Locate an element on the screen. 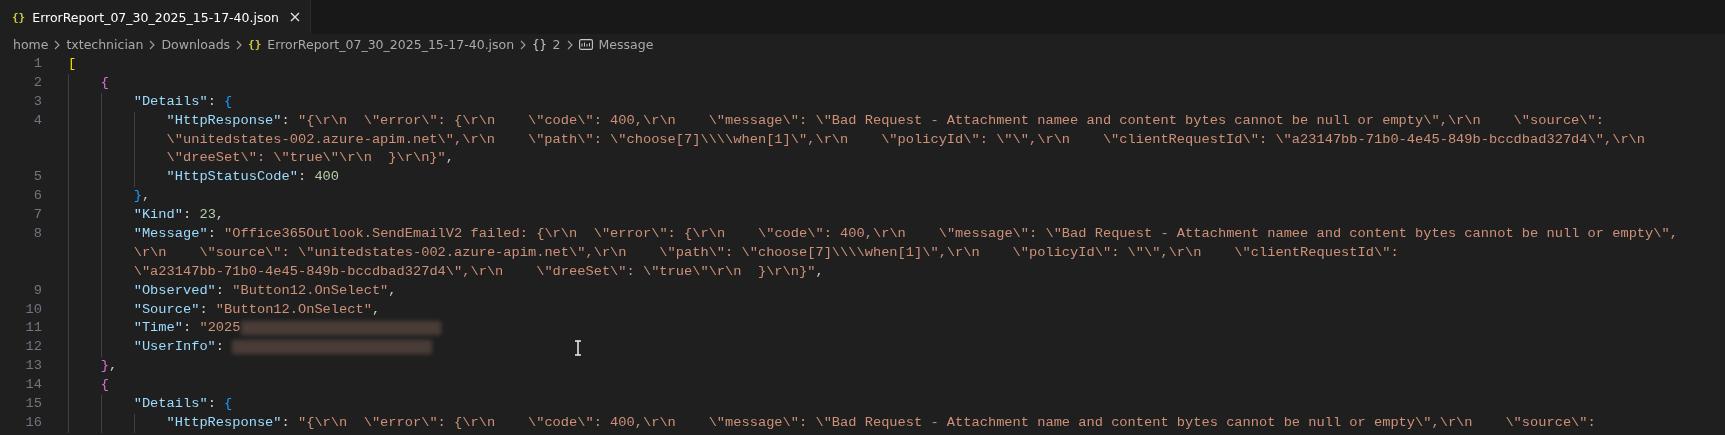 This screenshot has width=1725, height=435. breadcrumb-item: Message is located at coordinates (626, 44).